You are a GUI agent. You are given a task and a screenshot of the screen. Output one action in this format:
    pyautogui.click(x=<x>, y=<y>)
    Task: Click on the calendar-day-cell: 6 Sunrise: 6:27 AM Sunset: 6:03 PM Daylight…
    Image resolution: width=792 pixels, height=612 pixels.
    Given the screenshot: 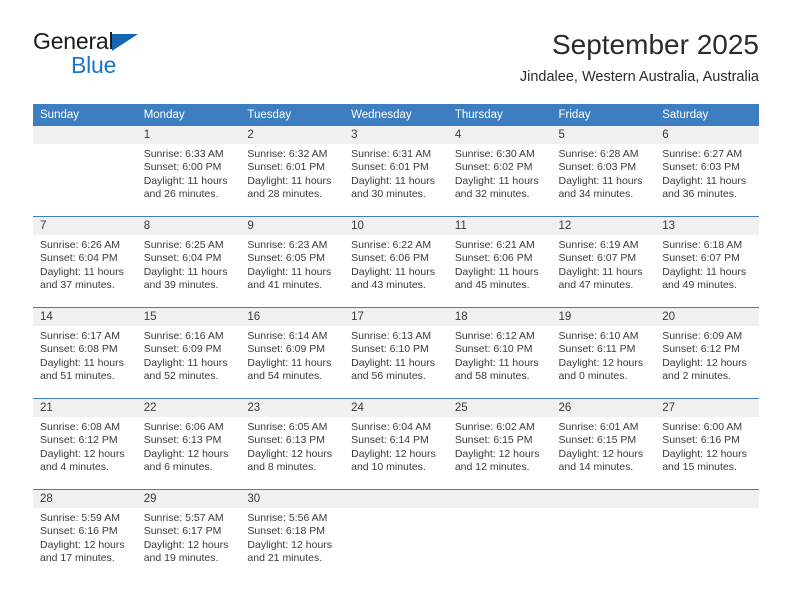 What is the action you would take?
    pyautogui.click(x=707, y=171)
    